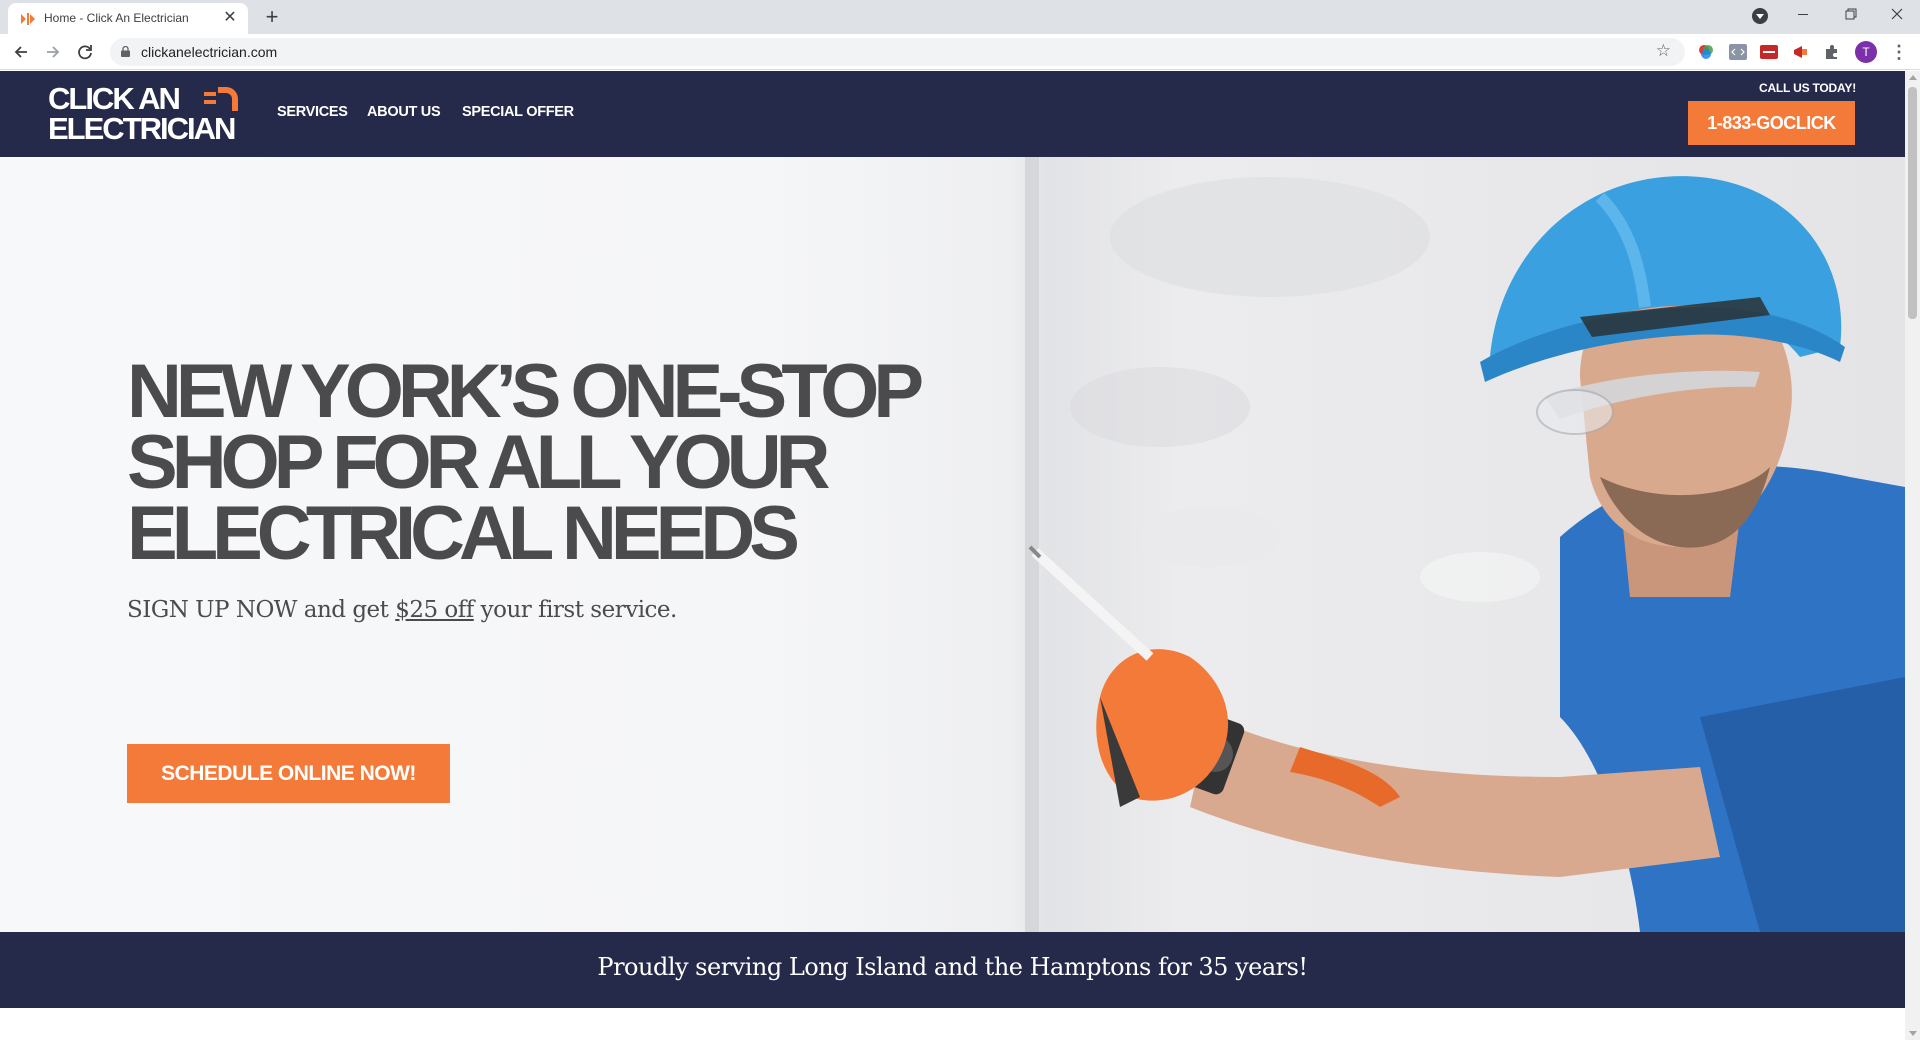 This screenshot has height=1040, width=1920. I want to click on window-close-icon, so click(1897, 15).